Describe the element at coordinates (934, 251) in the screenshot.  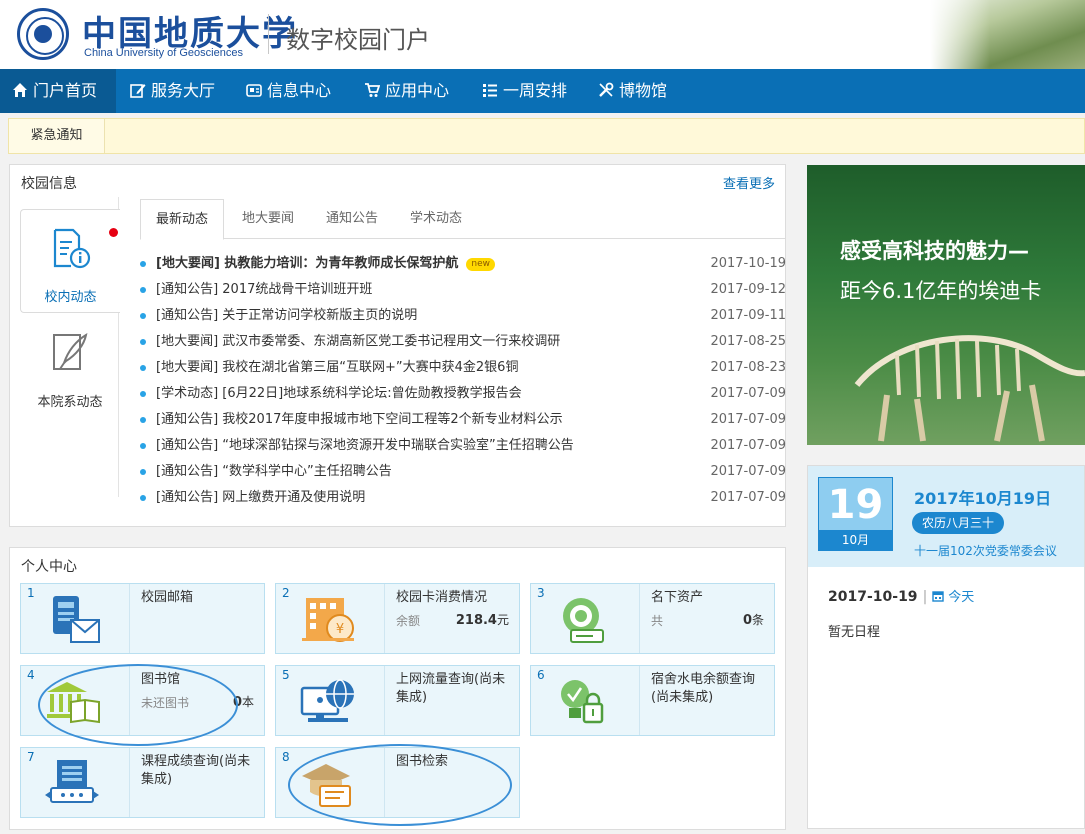
I see `banner-headline: 感受高科技的魅力—` at that location.